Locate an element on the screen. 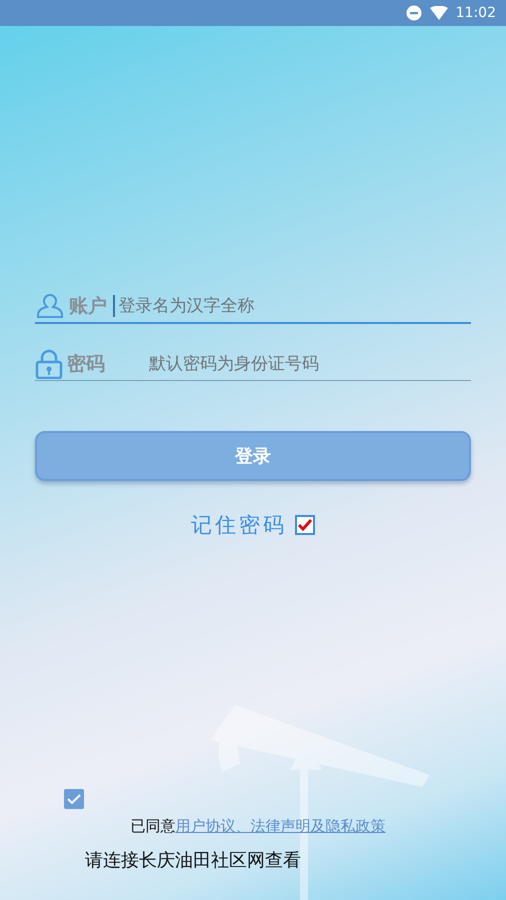 This screenshot has height=900, width=506. agree-text: 已同意 is located at coordinates (153, 826).